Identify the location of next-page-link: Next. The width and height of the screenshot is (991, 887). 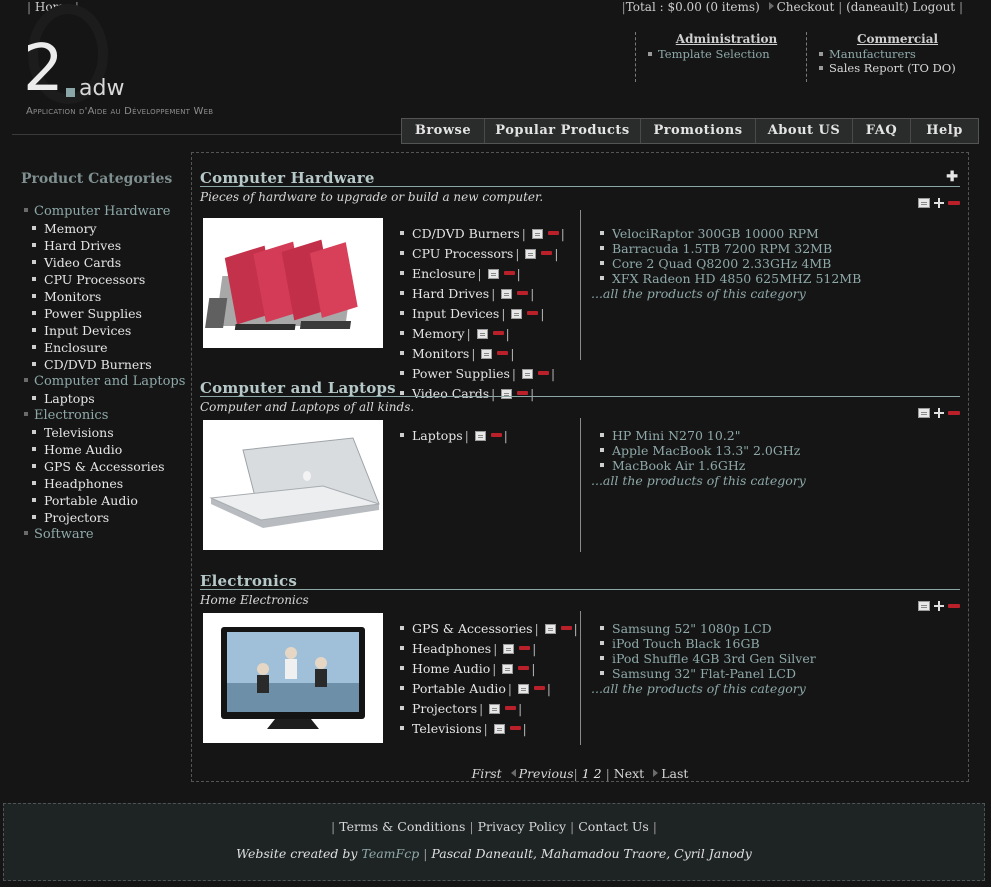
(629, 773).